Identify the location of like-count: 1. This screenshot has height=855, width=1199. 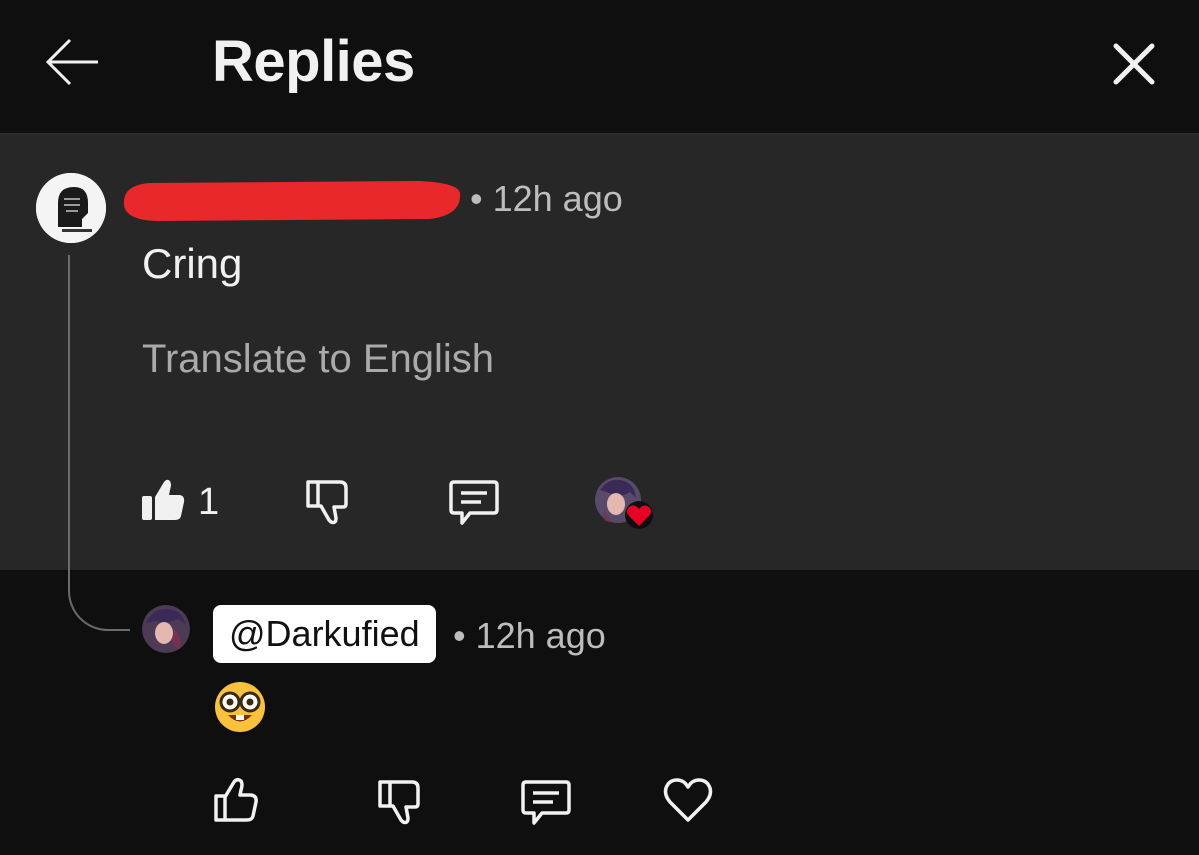
(209, 502).